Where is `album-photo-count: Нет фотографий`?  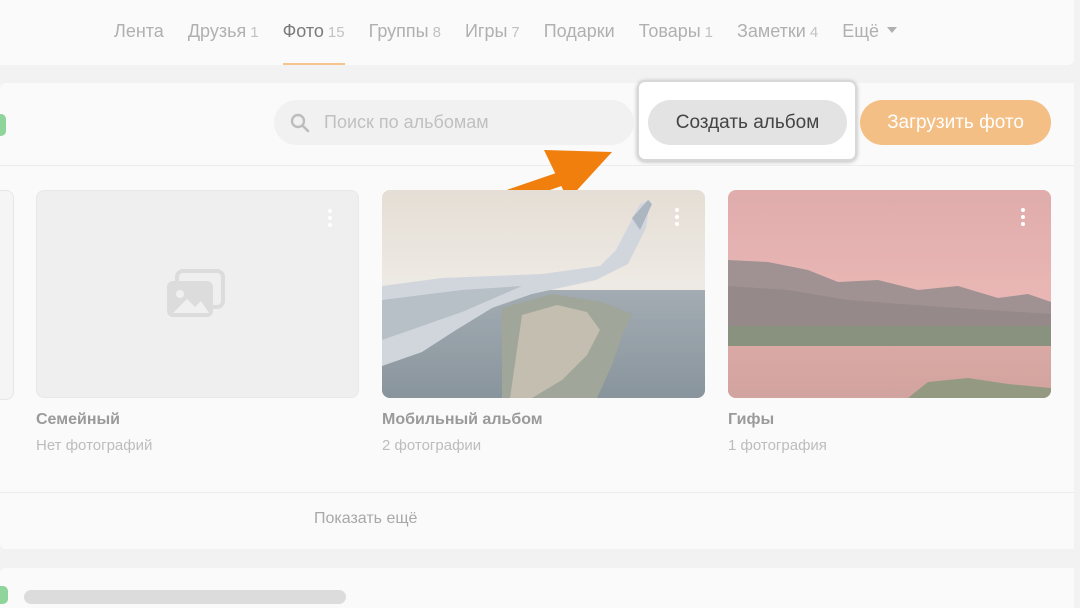 album-photo-count: Нет фотографий is located at coordinates (94, 445).